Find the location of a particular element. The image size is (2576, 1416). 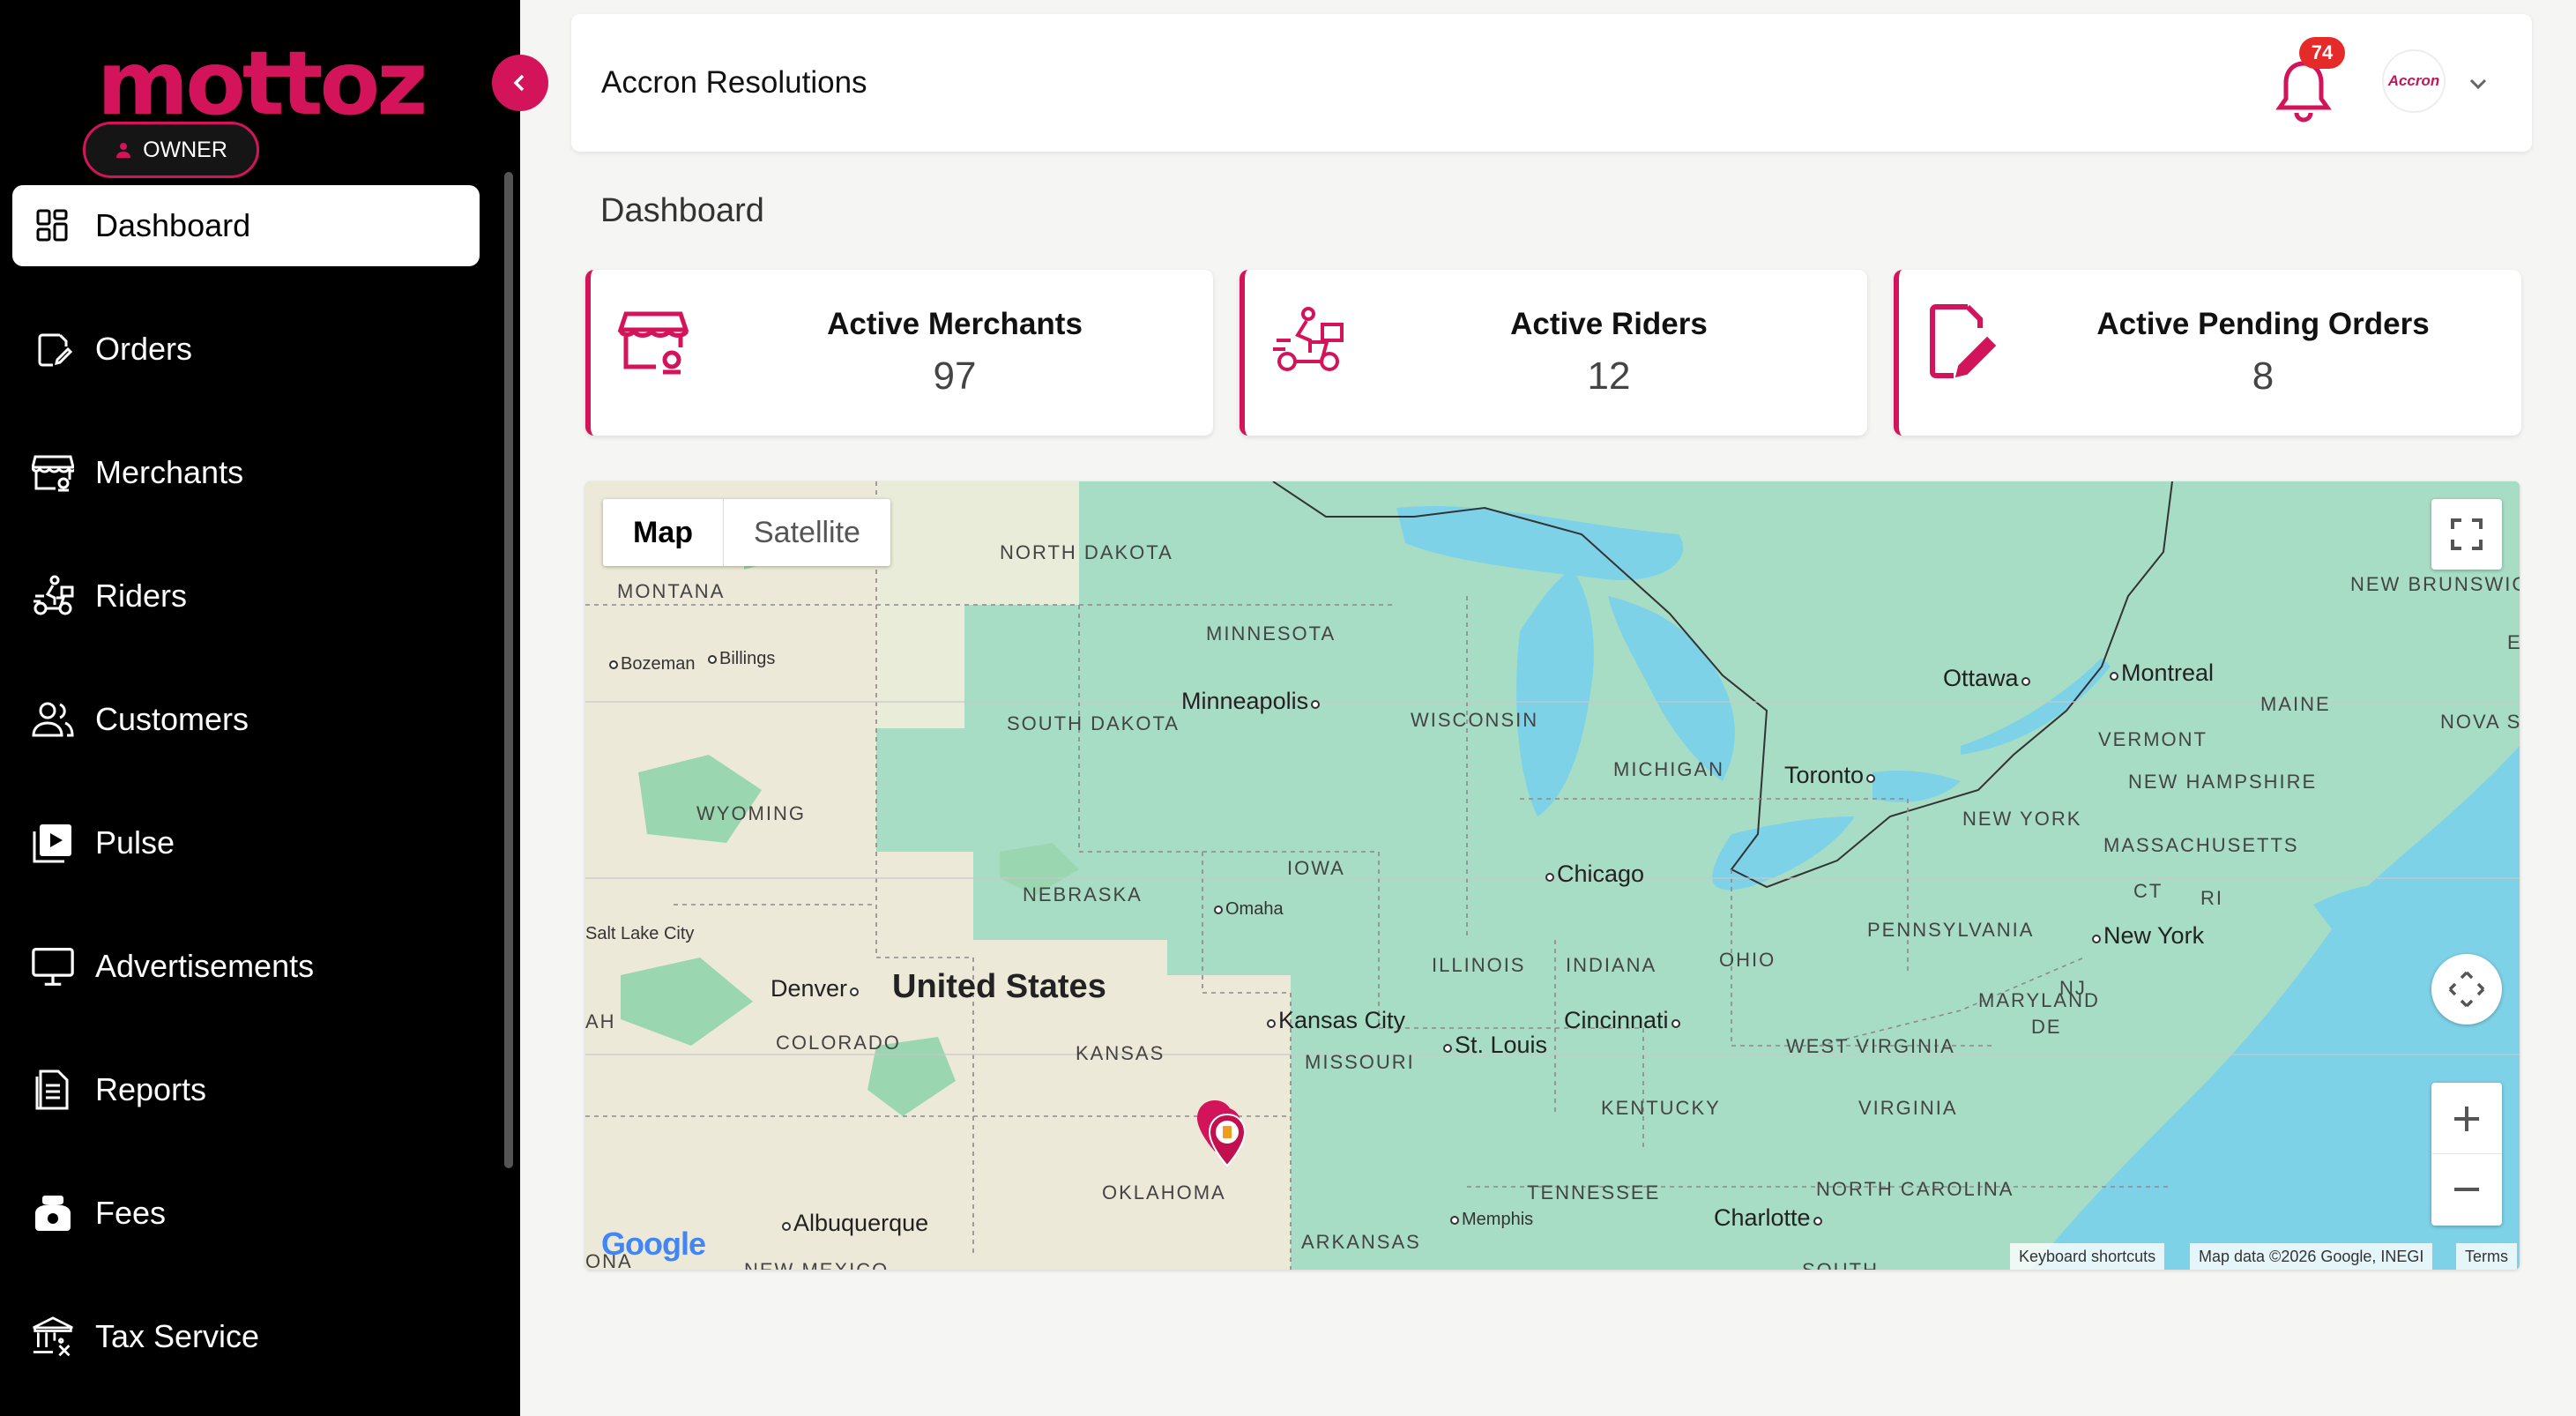

sidebar-item-customers: Customers is located at coordinates (246, 719).